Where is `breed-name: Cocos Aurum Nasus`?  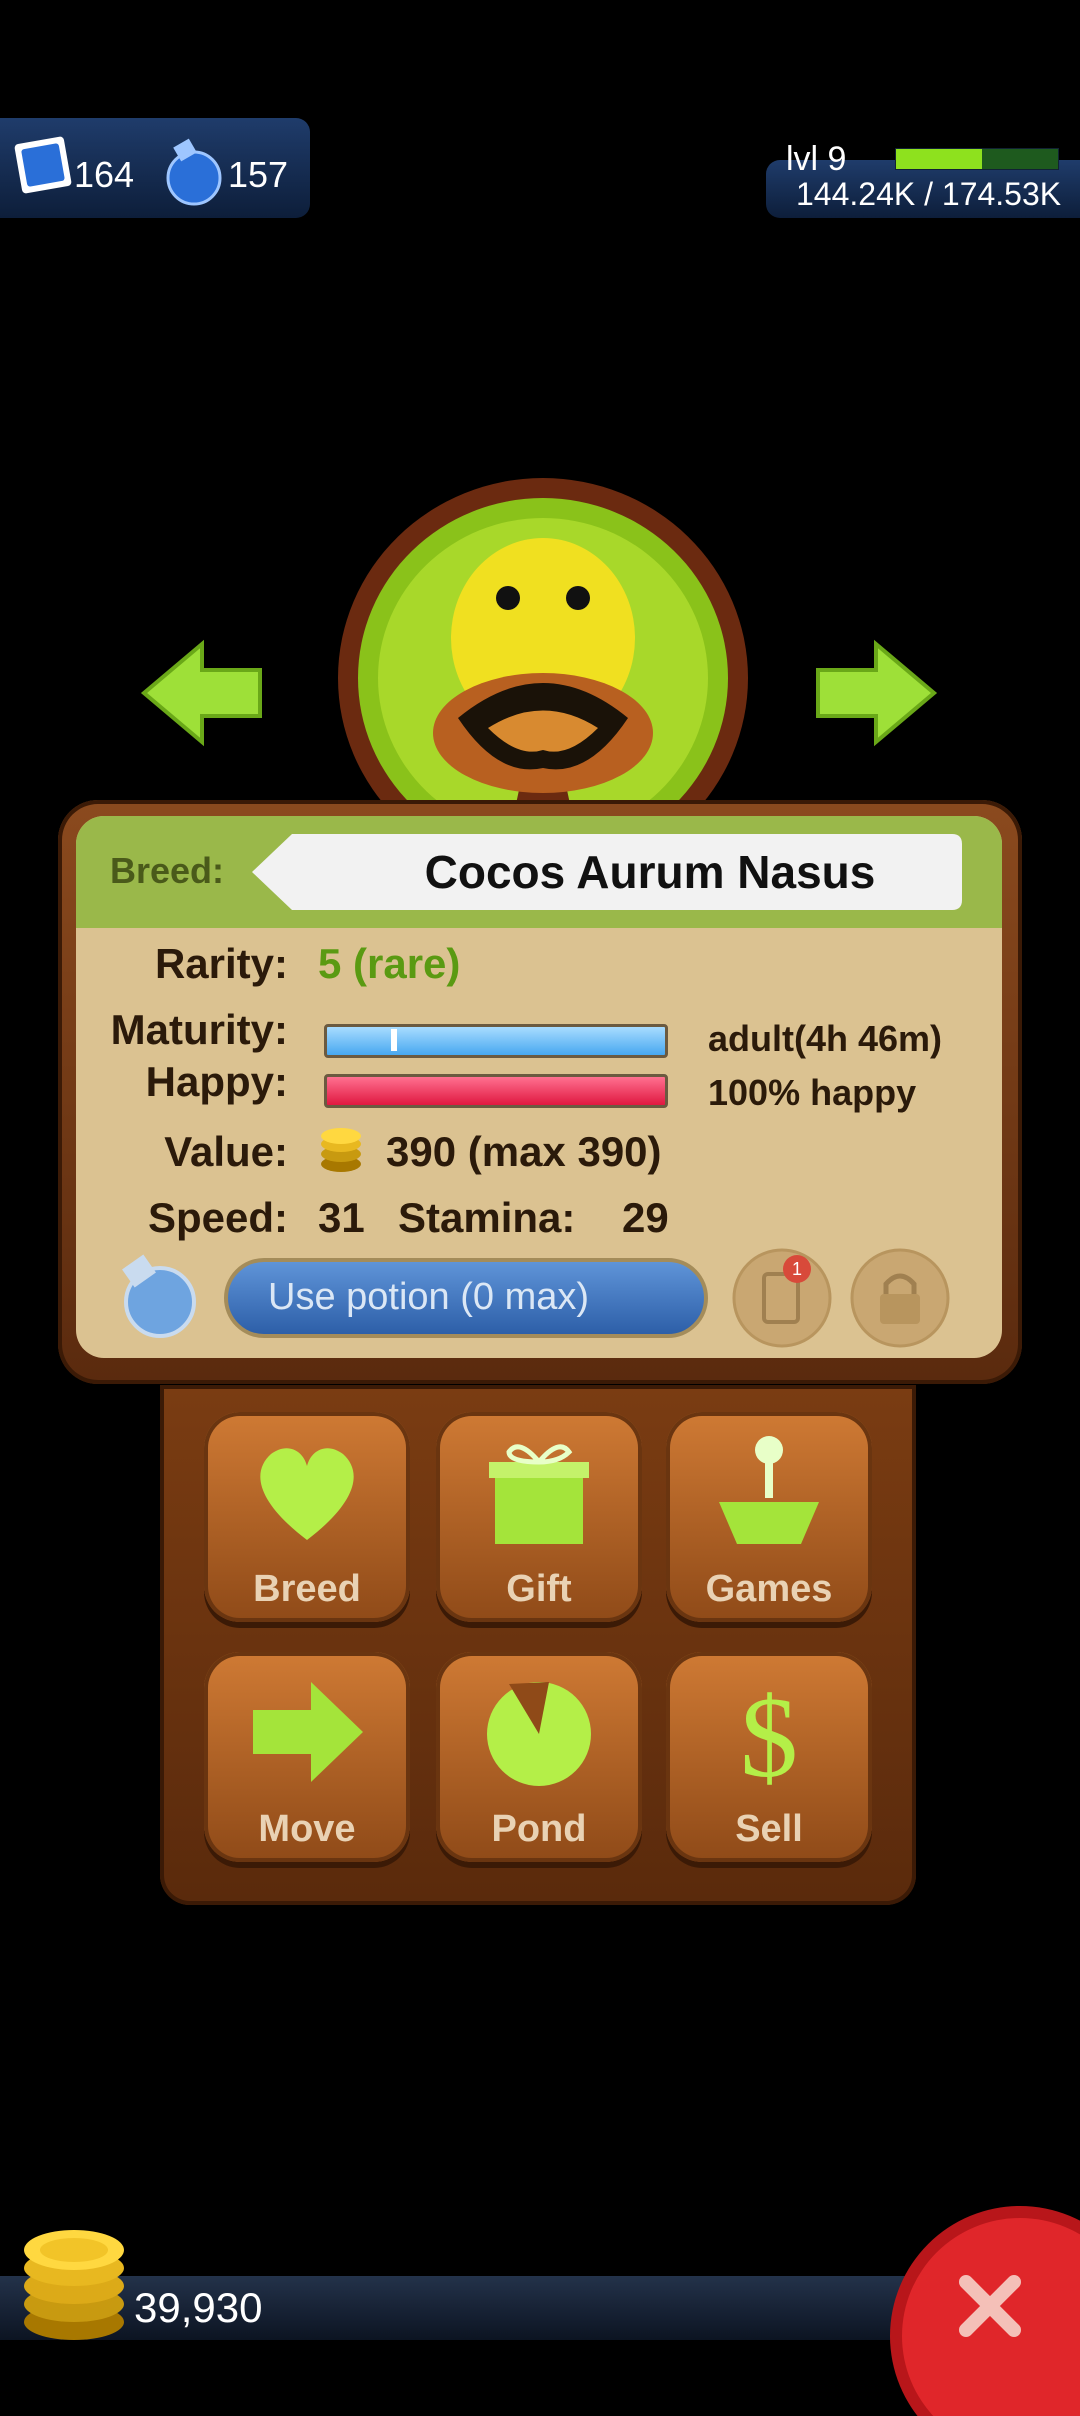 breed-name: Cocos Aurum Nasus is located at coordinates (650, 872).